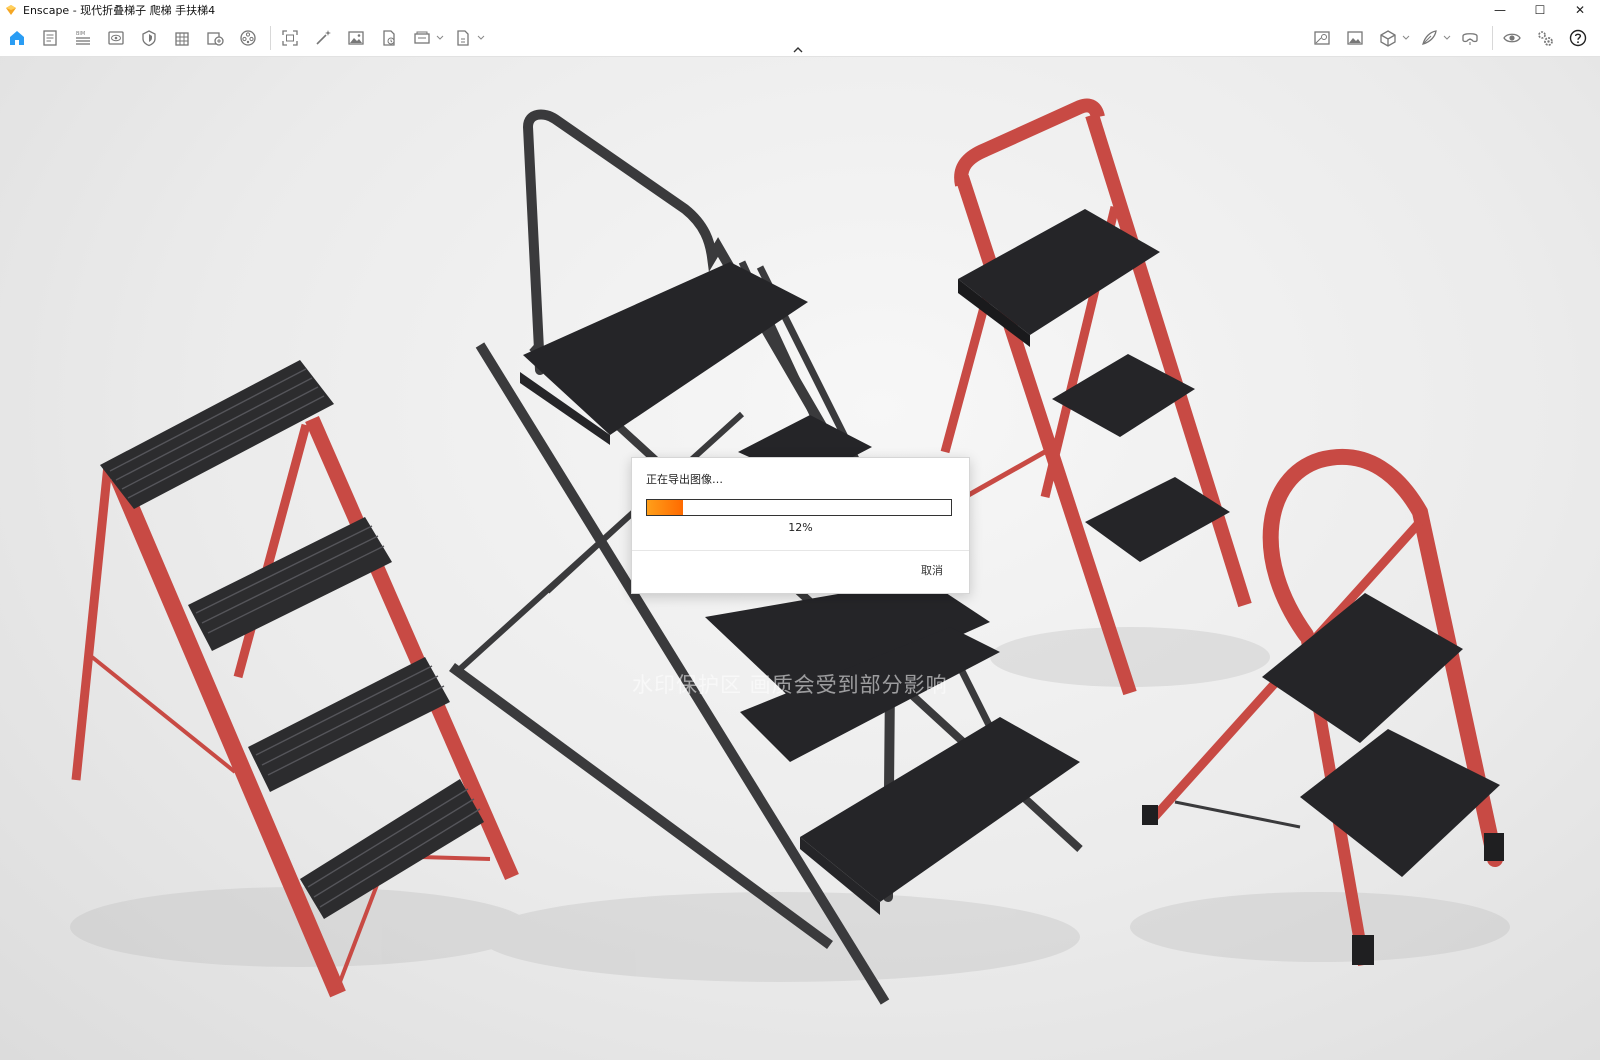 The width and height of the screenshot is (1600, 1060). What do you see at coordinates (790, 685) in the screenshot?
I see `watermark-text: 水印保护区 画质会受到部分影响` at bounding box center [790, 685].